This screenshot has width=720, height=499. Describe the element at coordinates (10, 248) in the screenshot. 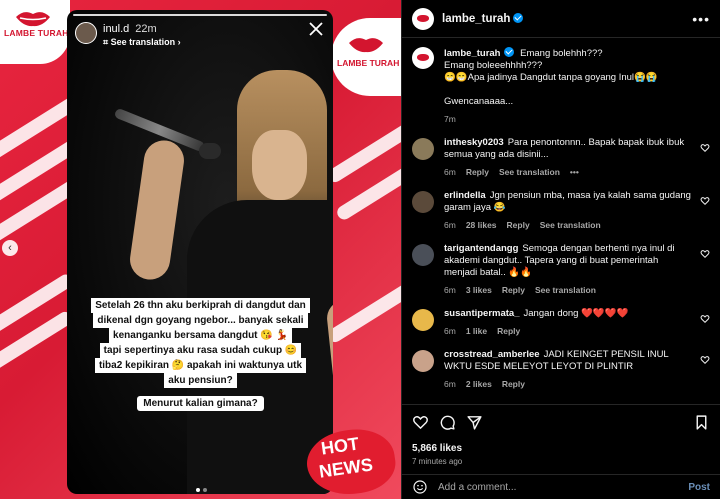

I see `previous-arrow-icon: ‹` at that location.